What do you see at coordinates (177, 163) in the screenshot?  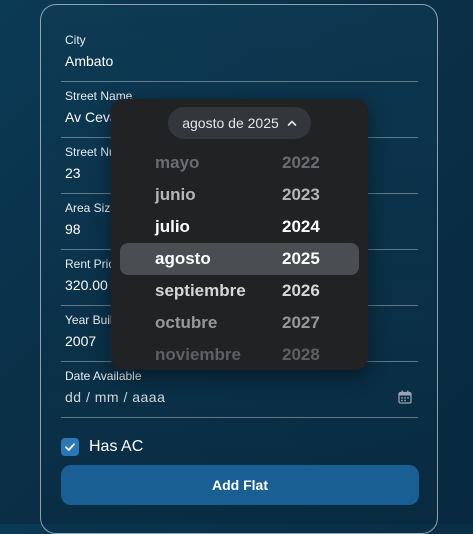 I see `month-option: mayo` at bounding box center [177, 163].